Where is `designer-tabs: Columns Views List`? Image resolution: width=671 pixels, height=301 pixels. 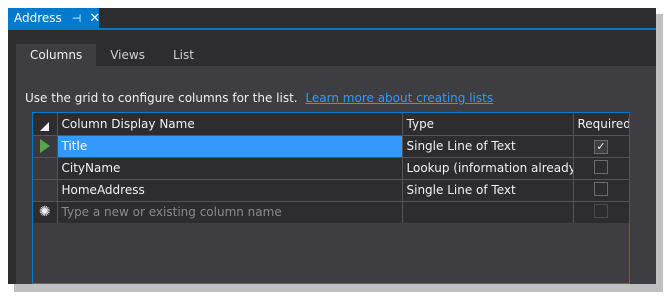 designer-tabs: Columns Views List is located at coordinates (112, 55).